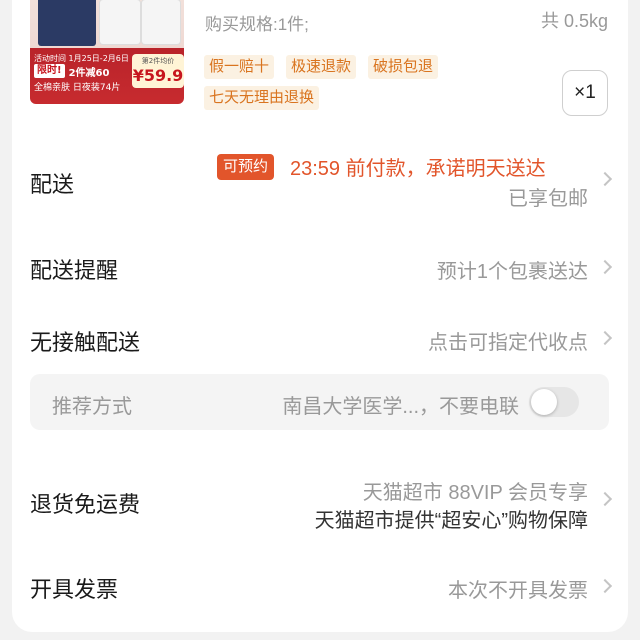 The width and height of the screenshot is (640, 640). What do you see at coordinates (548, 199) in the screenshot?
I see `shipping-free-text: 已享包邮` at bounding box center [548, 199].